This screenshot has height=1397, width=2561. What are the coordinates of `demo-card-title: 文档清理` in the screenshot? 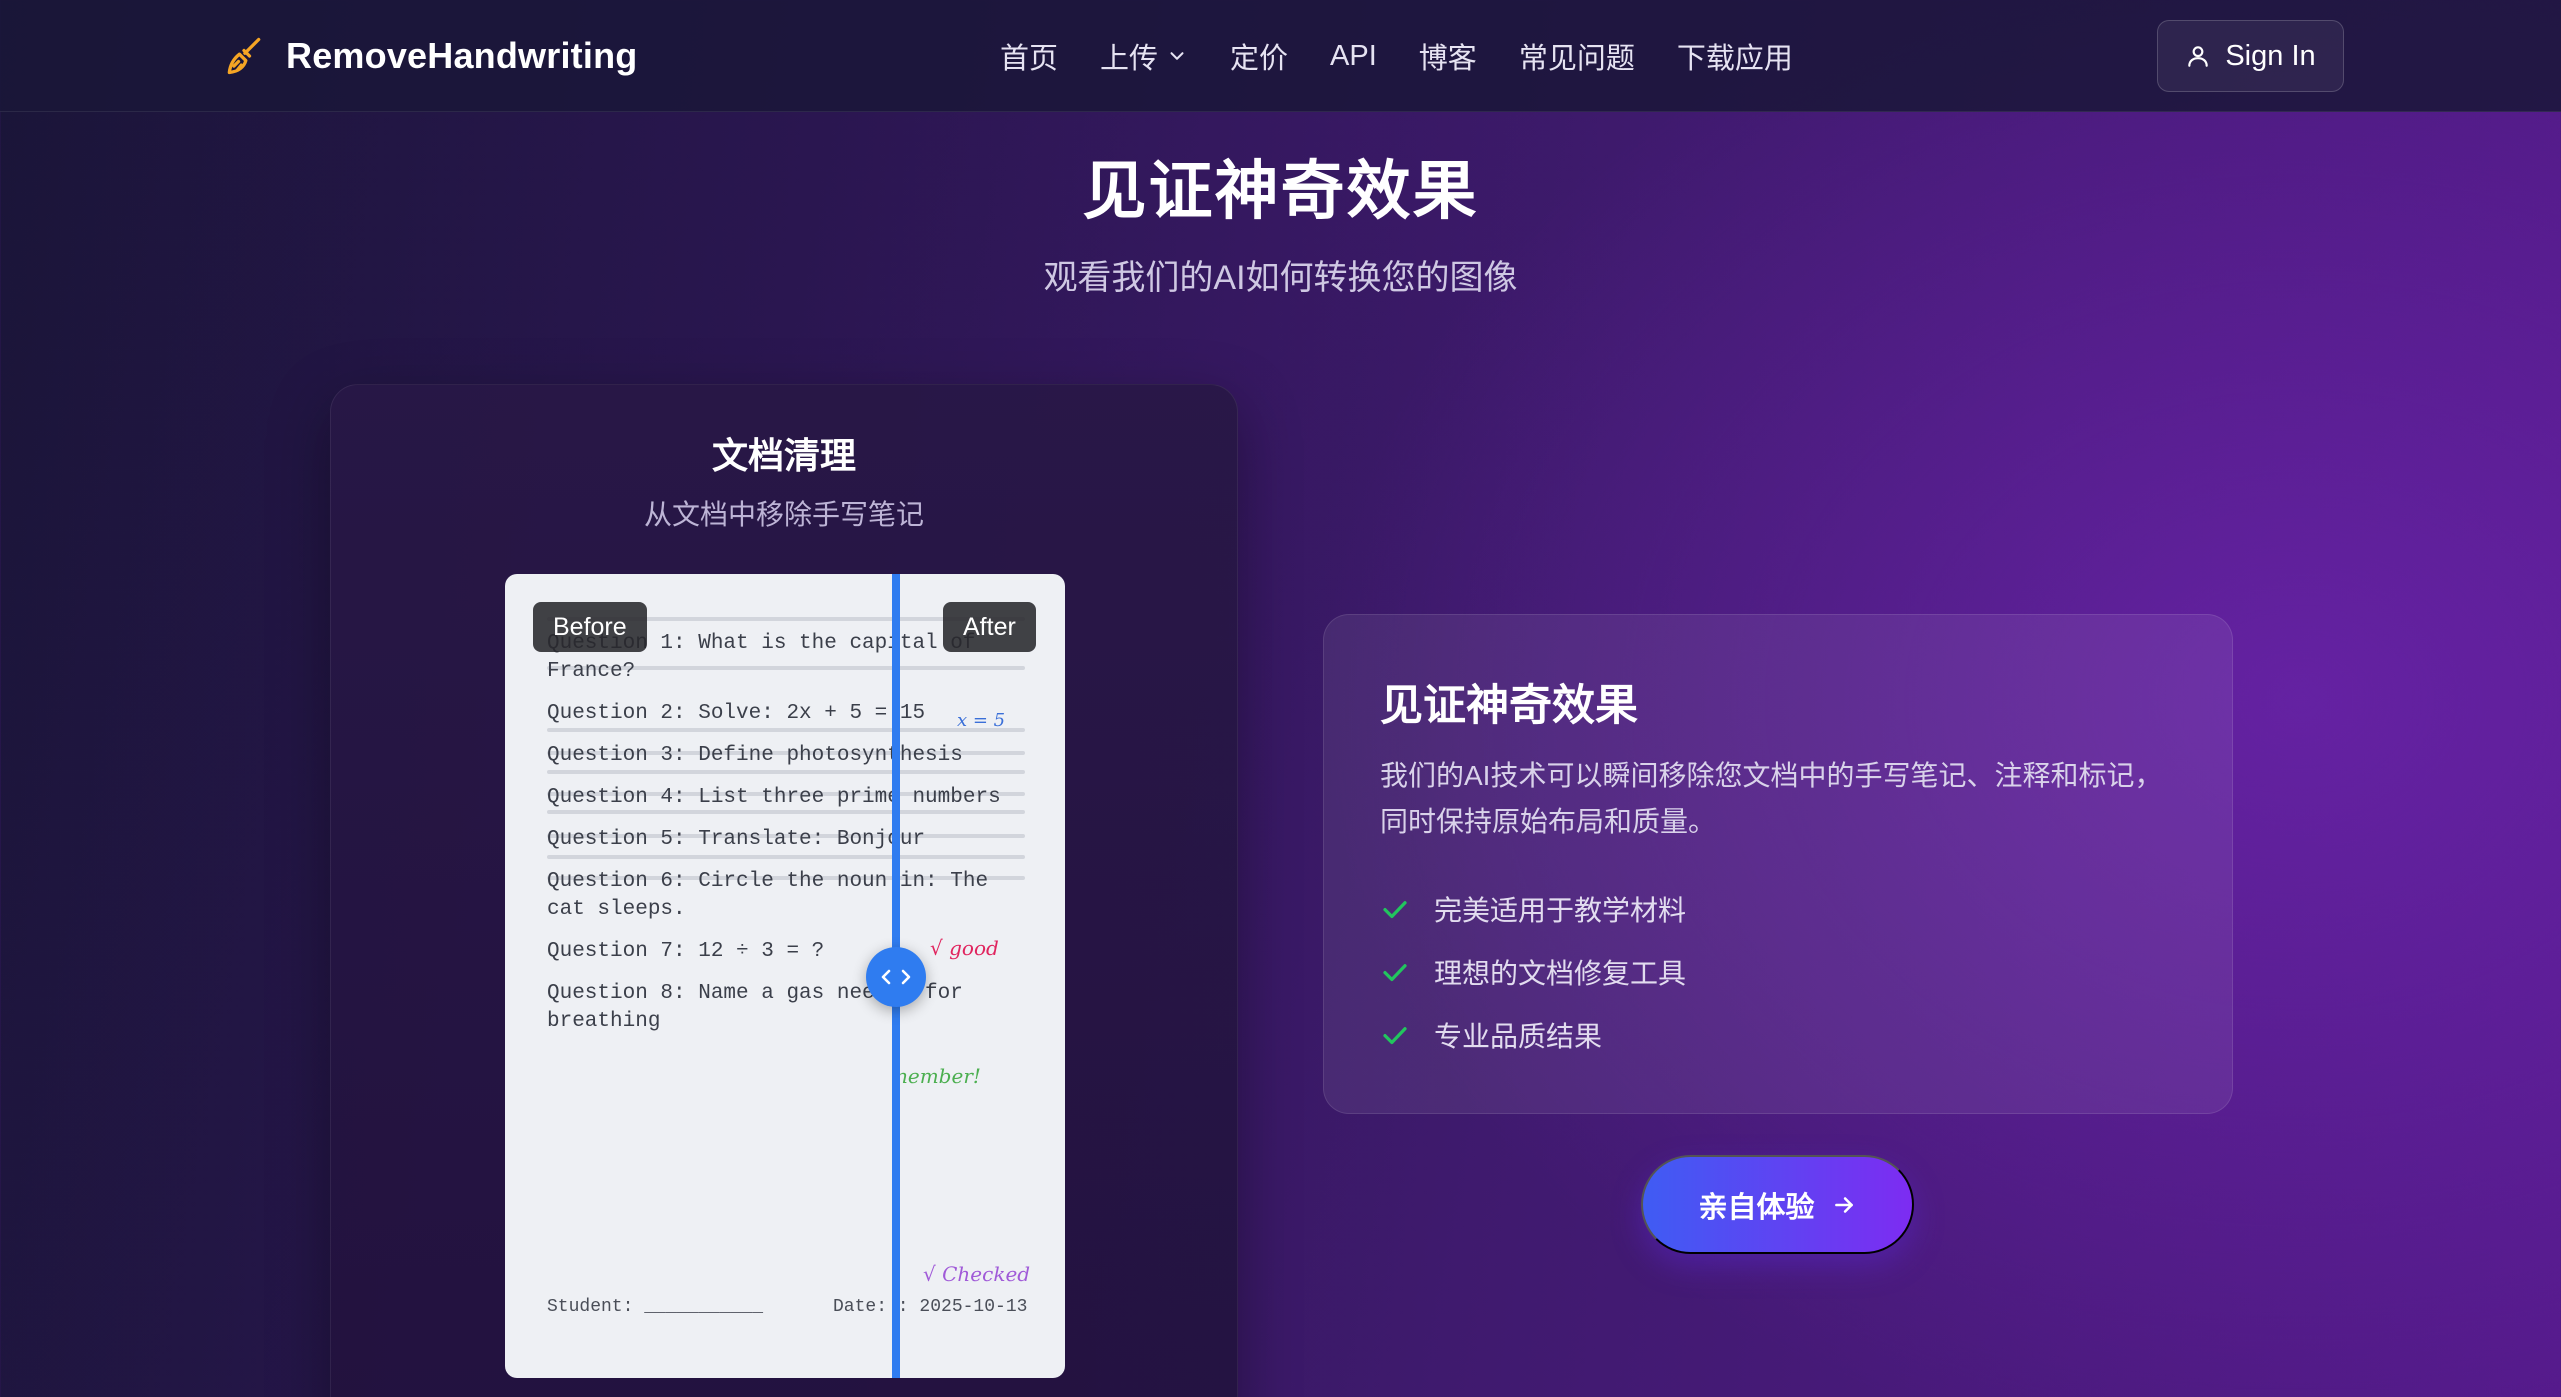 It's located at (783, 455).